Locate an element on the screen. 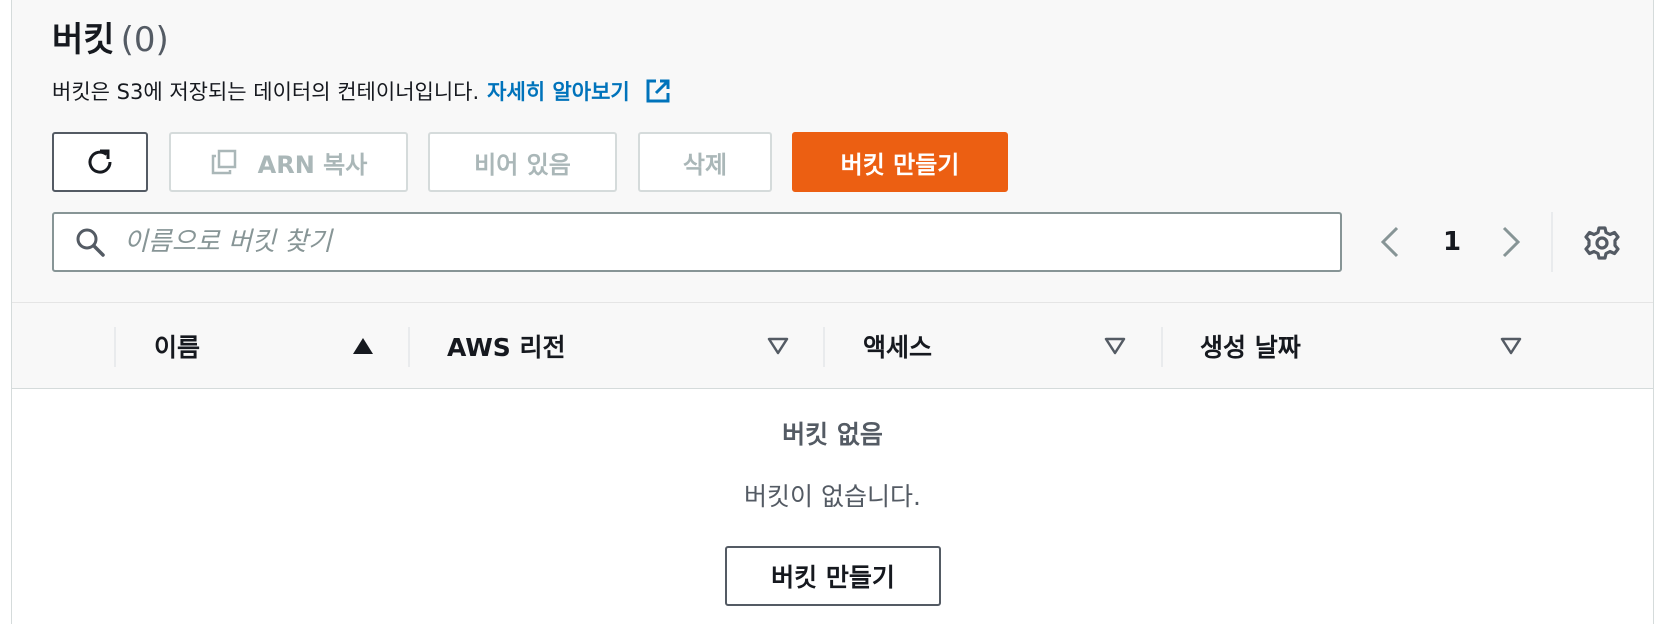 The height and width of the screenshot is (624, 1666). refresh-button is located at coordinates (100, 162).